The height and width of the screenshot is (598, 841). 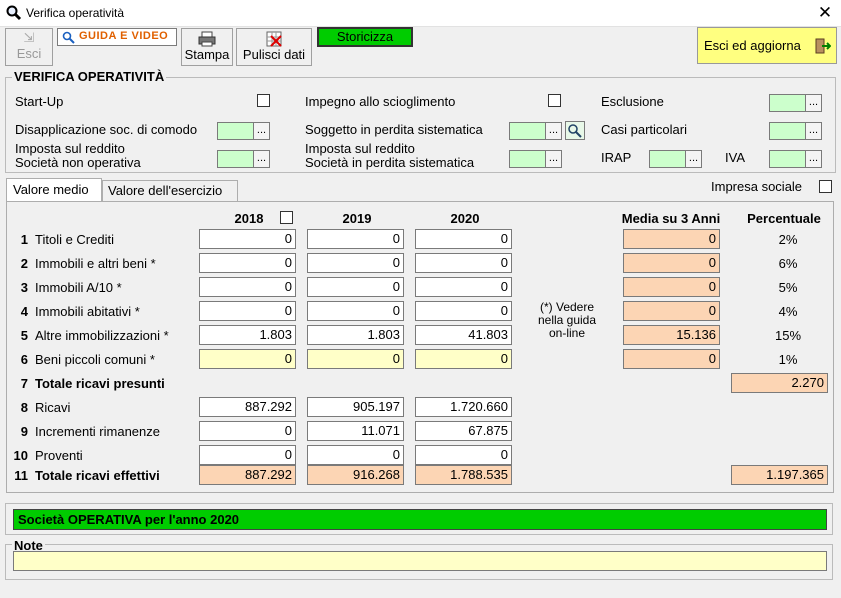 What do you see at coordinates (286, 217) in the screenshot?
I see `year-2018-checkbox` at bounding box center [286, 217].